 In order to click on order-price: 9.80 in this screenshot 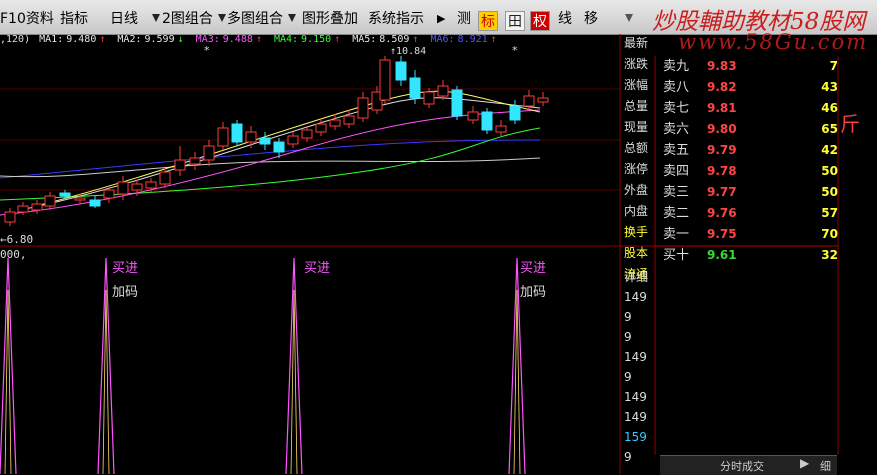, I will do `click(722, 129)`.